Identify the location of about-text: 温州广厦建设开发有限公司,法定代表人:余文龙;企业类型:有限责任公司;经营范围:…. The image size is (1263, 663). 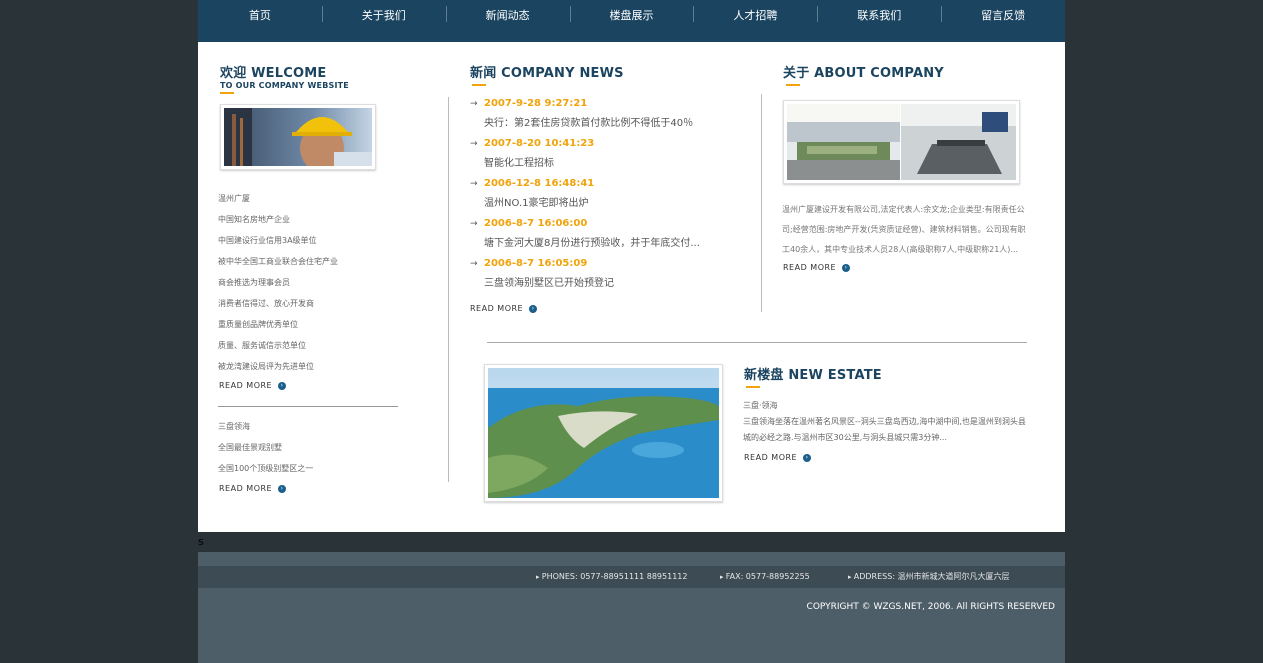
(904, 229).